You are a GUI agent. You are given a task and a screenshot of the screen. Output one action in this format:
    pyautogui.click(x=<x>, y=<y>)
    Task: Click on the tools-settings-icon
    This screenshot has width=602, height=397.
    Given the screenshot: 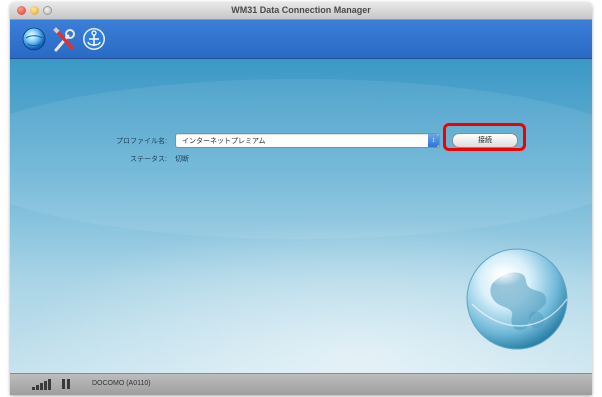 What is the action you would take?
    pyautogui.click(x=64, y=39)
    